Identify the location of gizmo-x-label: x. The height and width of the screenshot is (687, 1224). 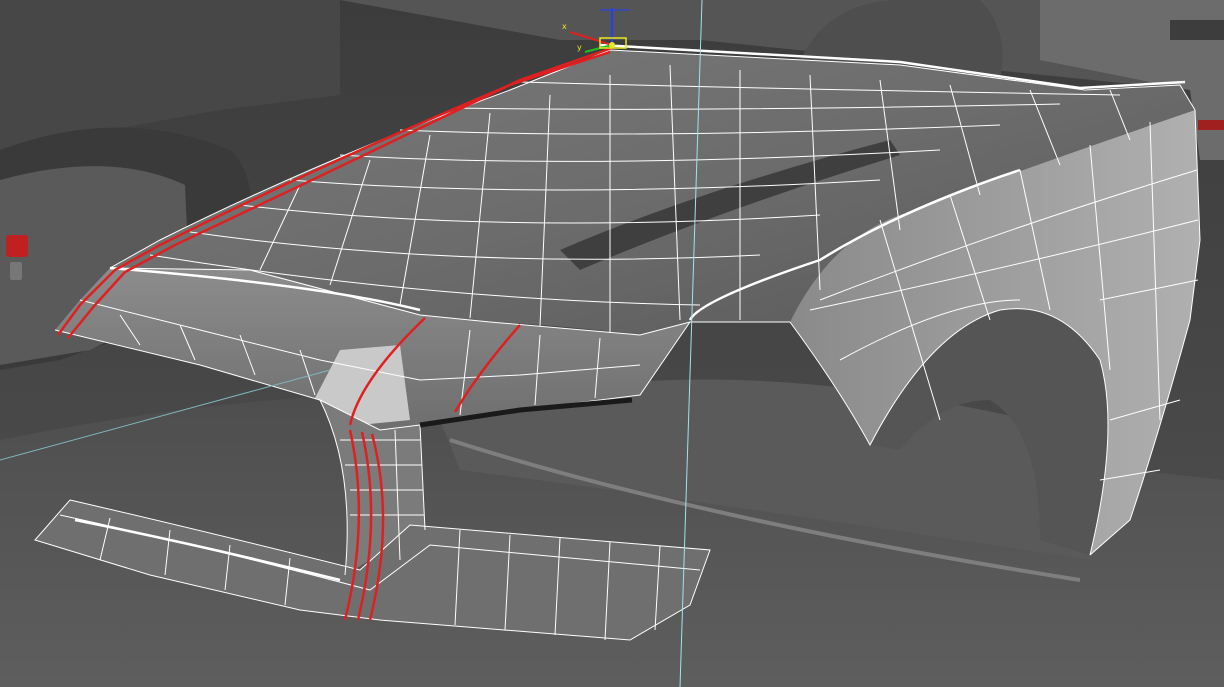
(564, 26).